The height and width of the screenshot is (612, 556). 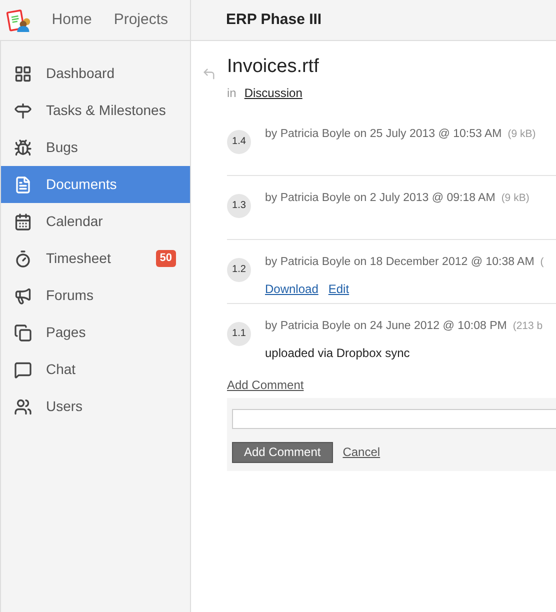 I want to click on nav-link: Home, so click(x=72, y=20).